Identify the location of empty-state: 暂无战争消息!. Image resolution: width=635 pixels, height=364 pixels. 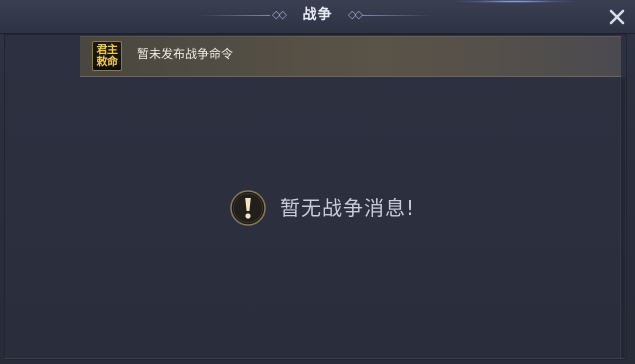
(322, 208).